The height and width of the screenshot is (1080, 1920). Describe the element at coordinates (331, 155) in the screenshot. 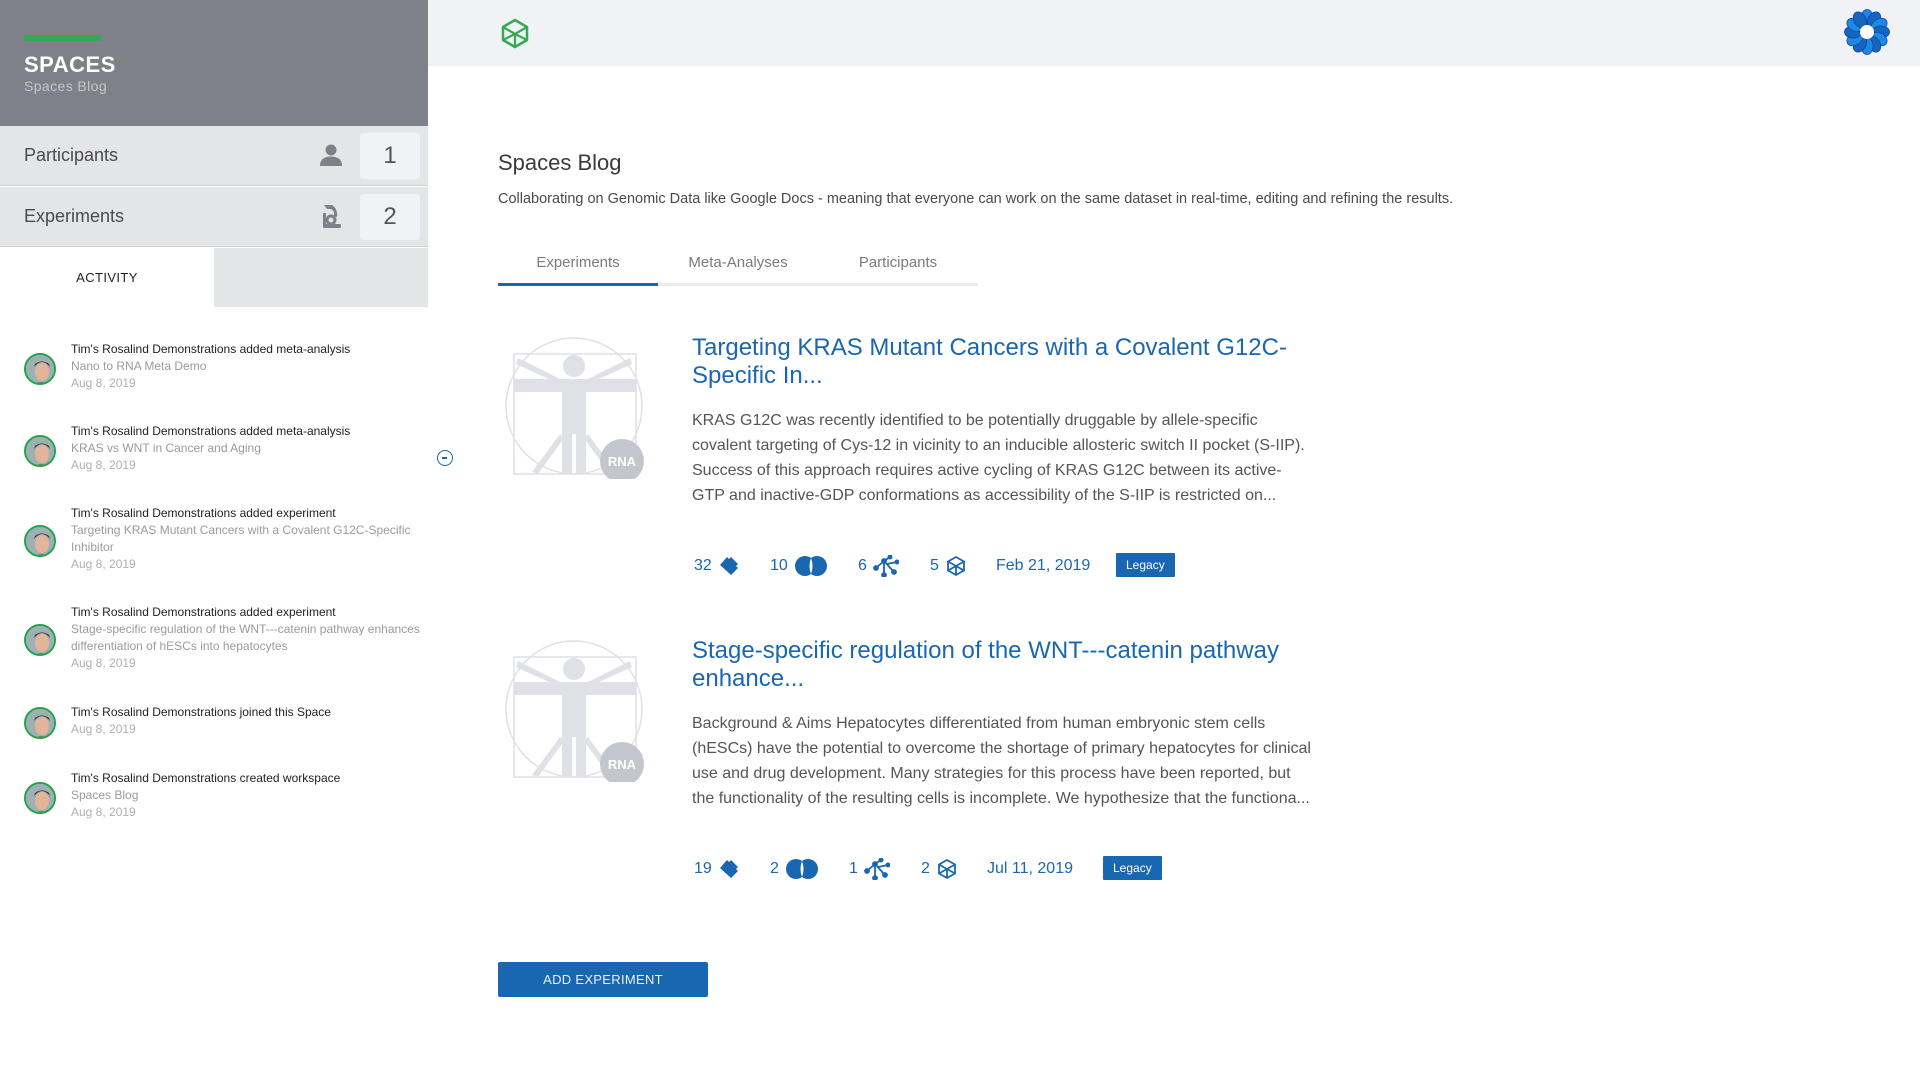

I see `person-icon` at that location.